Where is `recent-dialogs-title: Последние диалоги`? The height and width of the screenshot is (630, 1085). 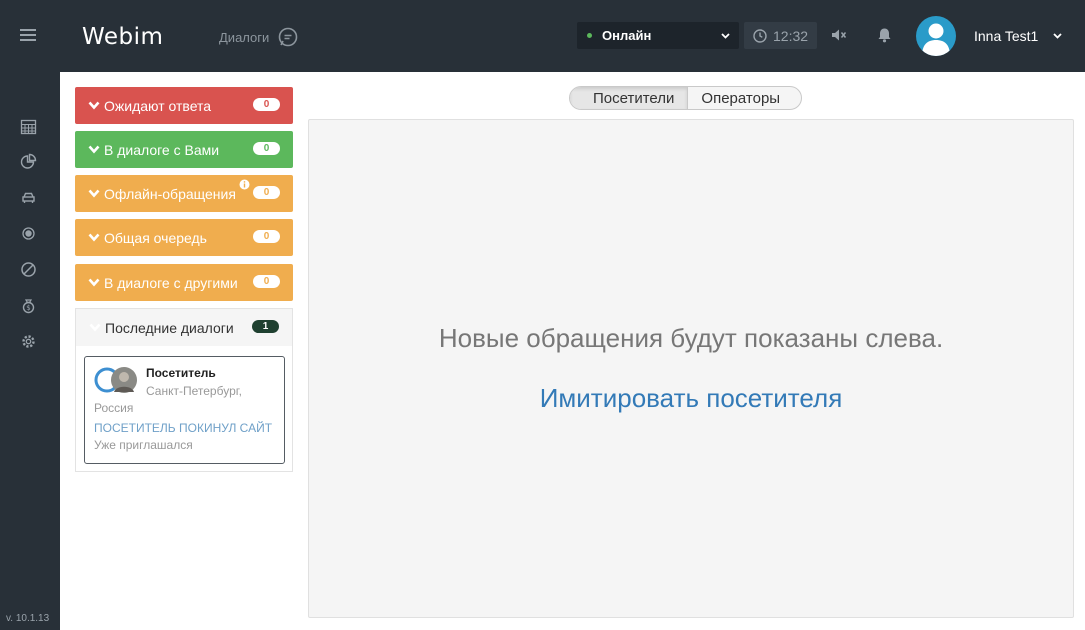 recent-dialogs-title: Последние диалоги is located at coordinates (169, 327).